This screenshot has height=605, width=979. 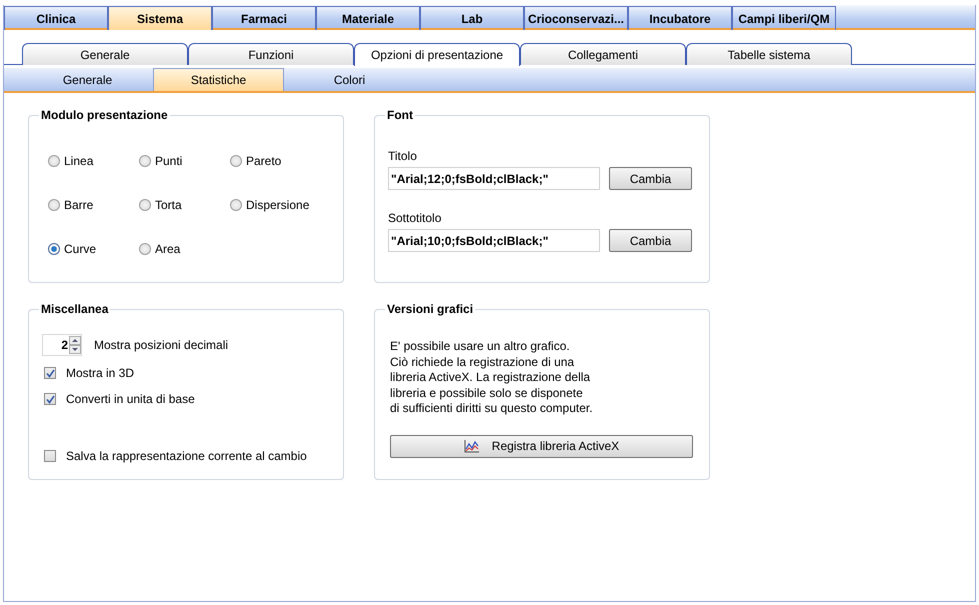 What do you see at coordinates (541, 446) in the screenshot?
I see `register-button: Registra libreria ActiveX` at bounding box center [541, 446].